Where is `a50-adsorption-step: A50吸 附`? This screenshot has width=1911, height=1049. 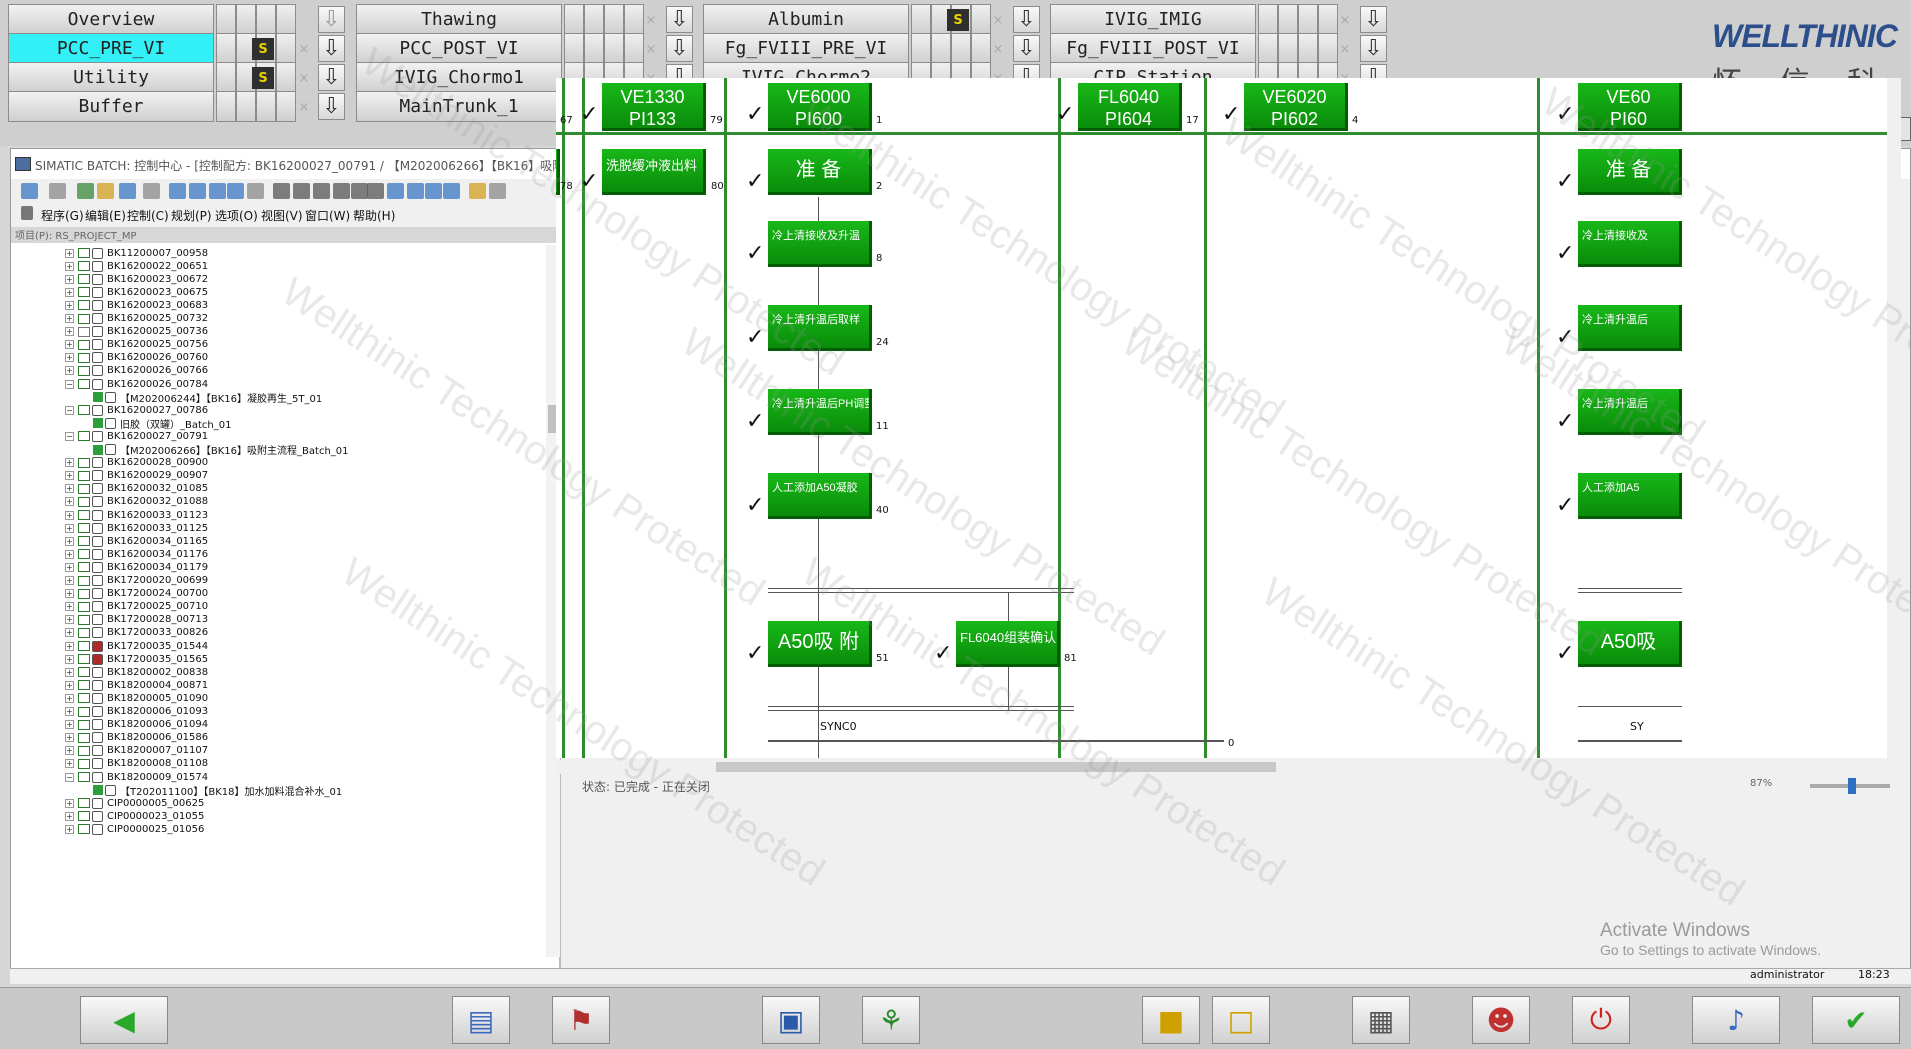
a50-adsorption-step: A50吸 附 is located at coordinates (820, 644).